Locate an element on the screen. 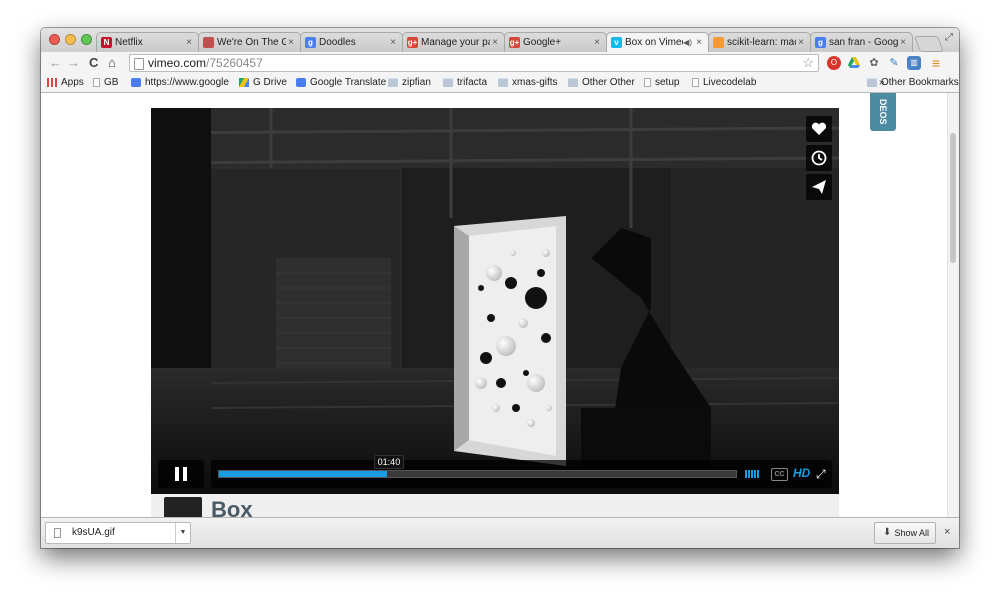  volume-bars is located at coordinates (752, 474).